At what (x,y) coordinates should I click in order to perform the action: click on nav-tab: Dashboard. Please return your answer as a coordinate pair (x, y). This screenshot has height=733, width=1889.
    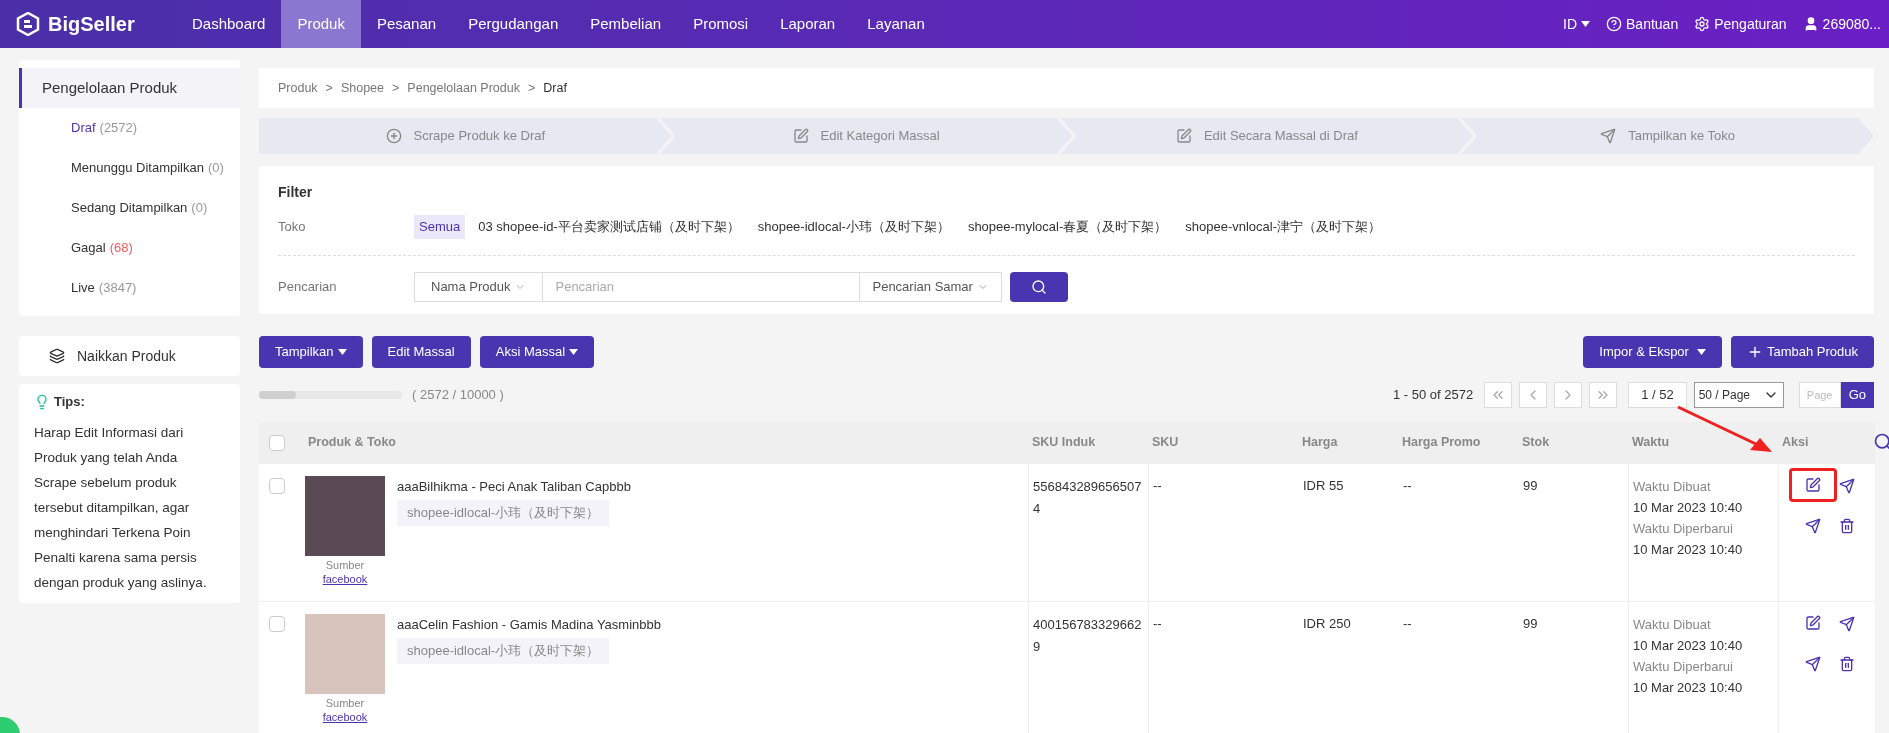
    Looking at the image, I should click on (229, 24).